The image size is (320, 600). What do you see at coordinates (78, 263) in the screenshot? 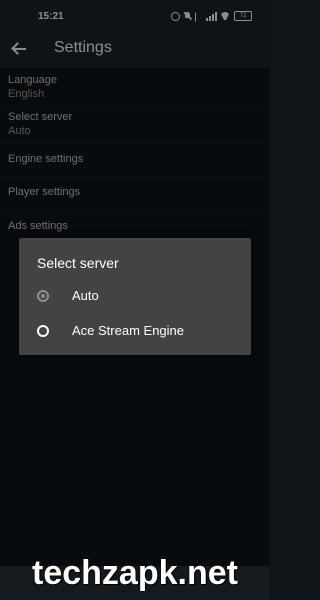
I see `dialog-title: Select server` at bounding box center [78, 263].